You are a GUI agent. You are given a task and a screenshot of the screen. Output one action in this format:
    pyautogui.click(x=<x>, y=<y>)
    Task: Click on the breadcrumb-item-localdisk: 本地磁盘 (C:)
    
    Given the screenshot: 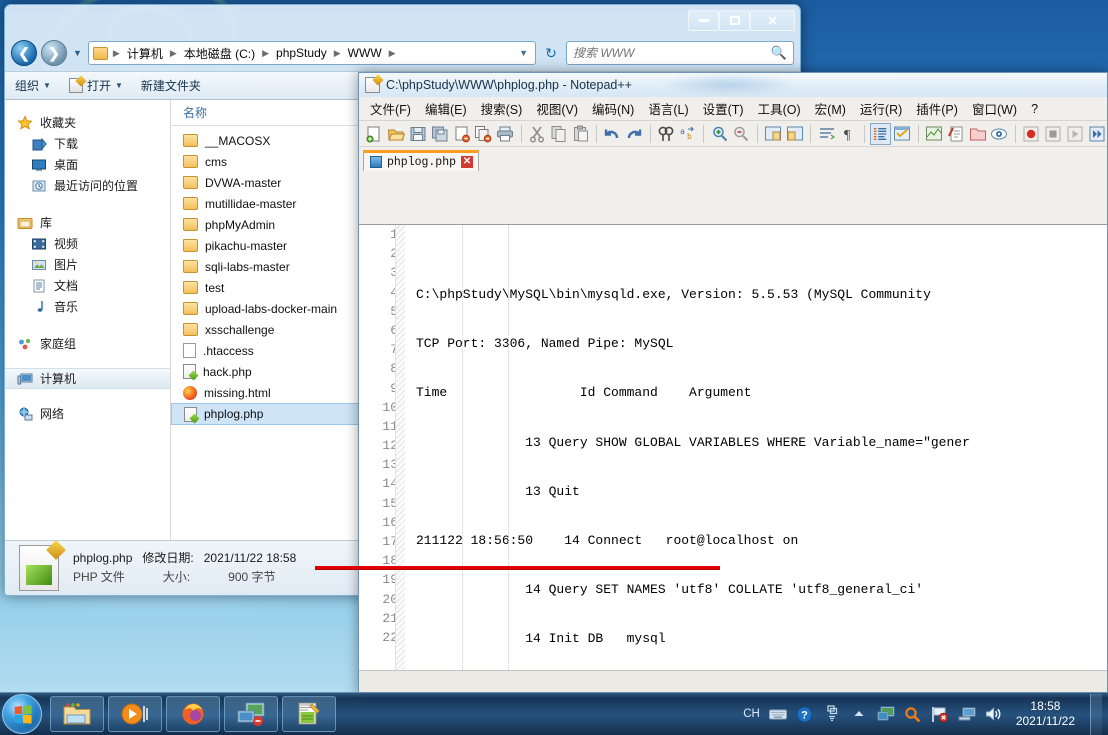 What is the action you would take?
    pyautogui.click(x=219, y=53)
    